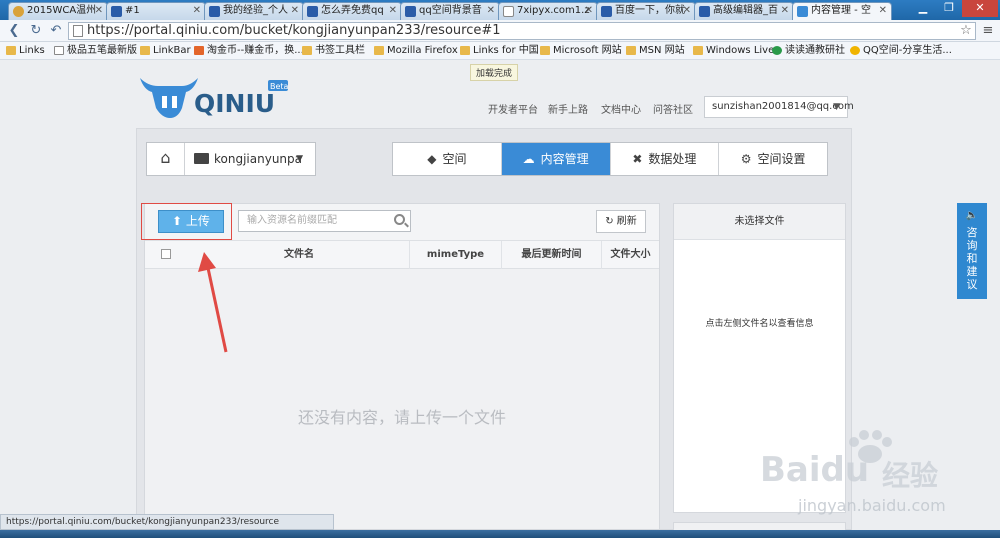 The height and width of the screenshot is (538, 1000). What do you see at coordinates (875, 480) in the screenshot?
I see `baidu-jingyan-watermark: Baidu 经验 jingyan.baidu.com` at bounding box center [875, 480].